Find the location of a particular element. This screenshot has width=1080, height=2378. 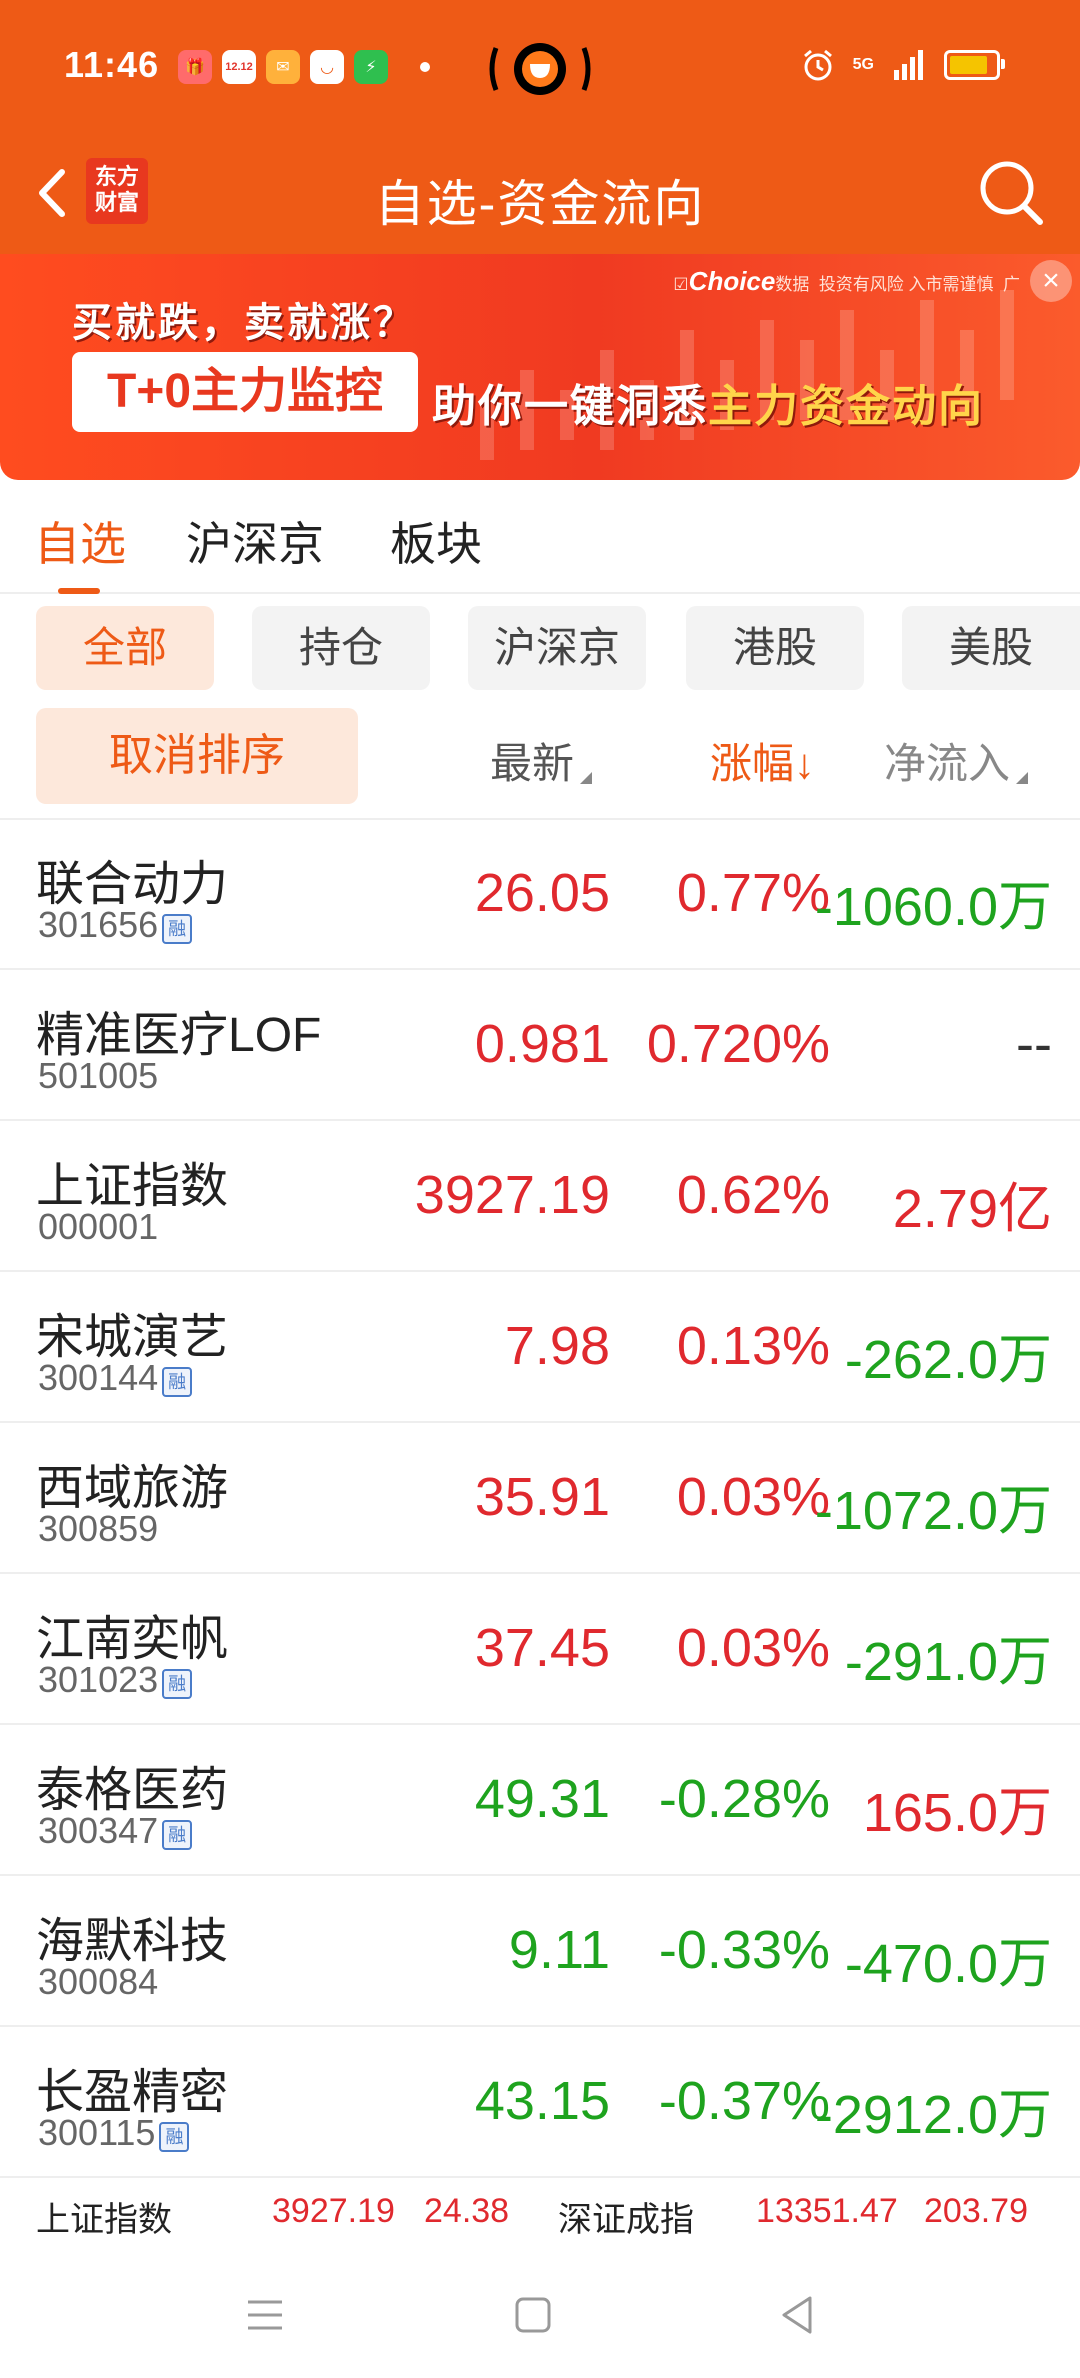

active-tab-indicator is located at coordinates (79, 591).